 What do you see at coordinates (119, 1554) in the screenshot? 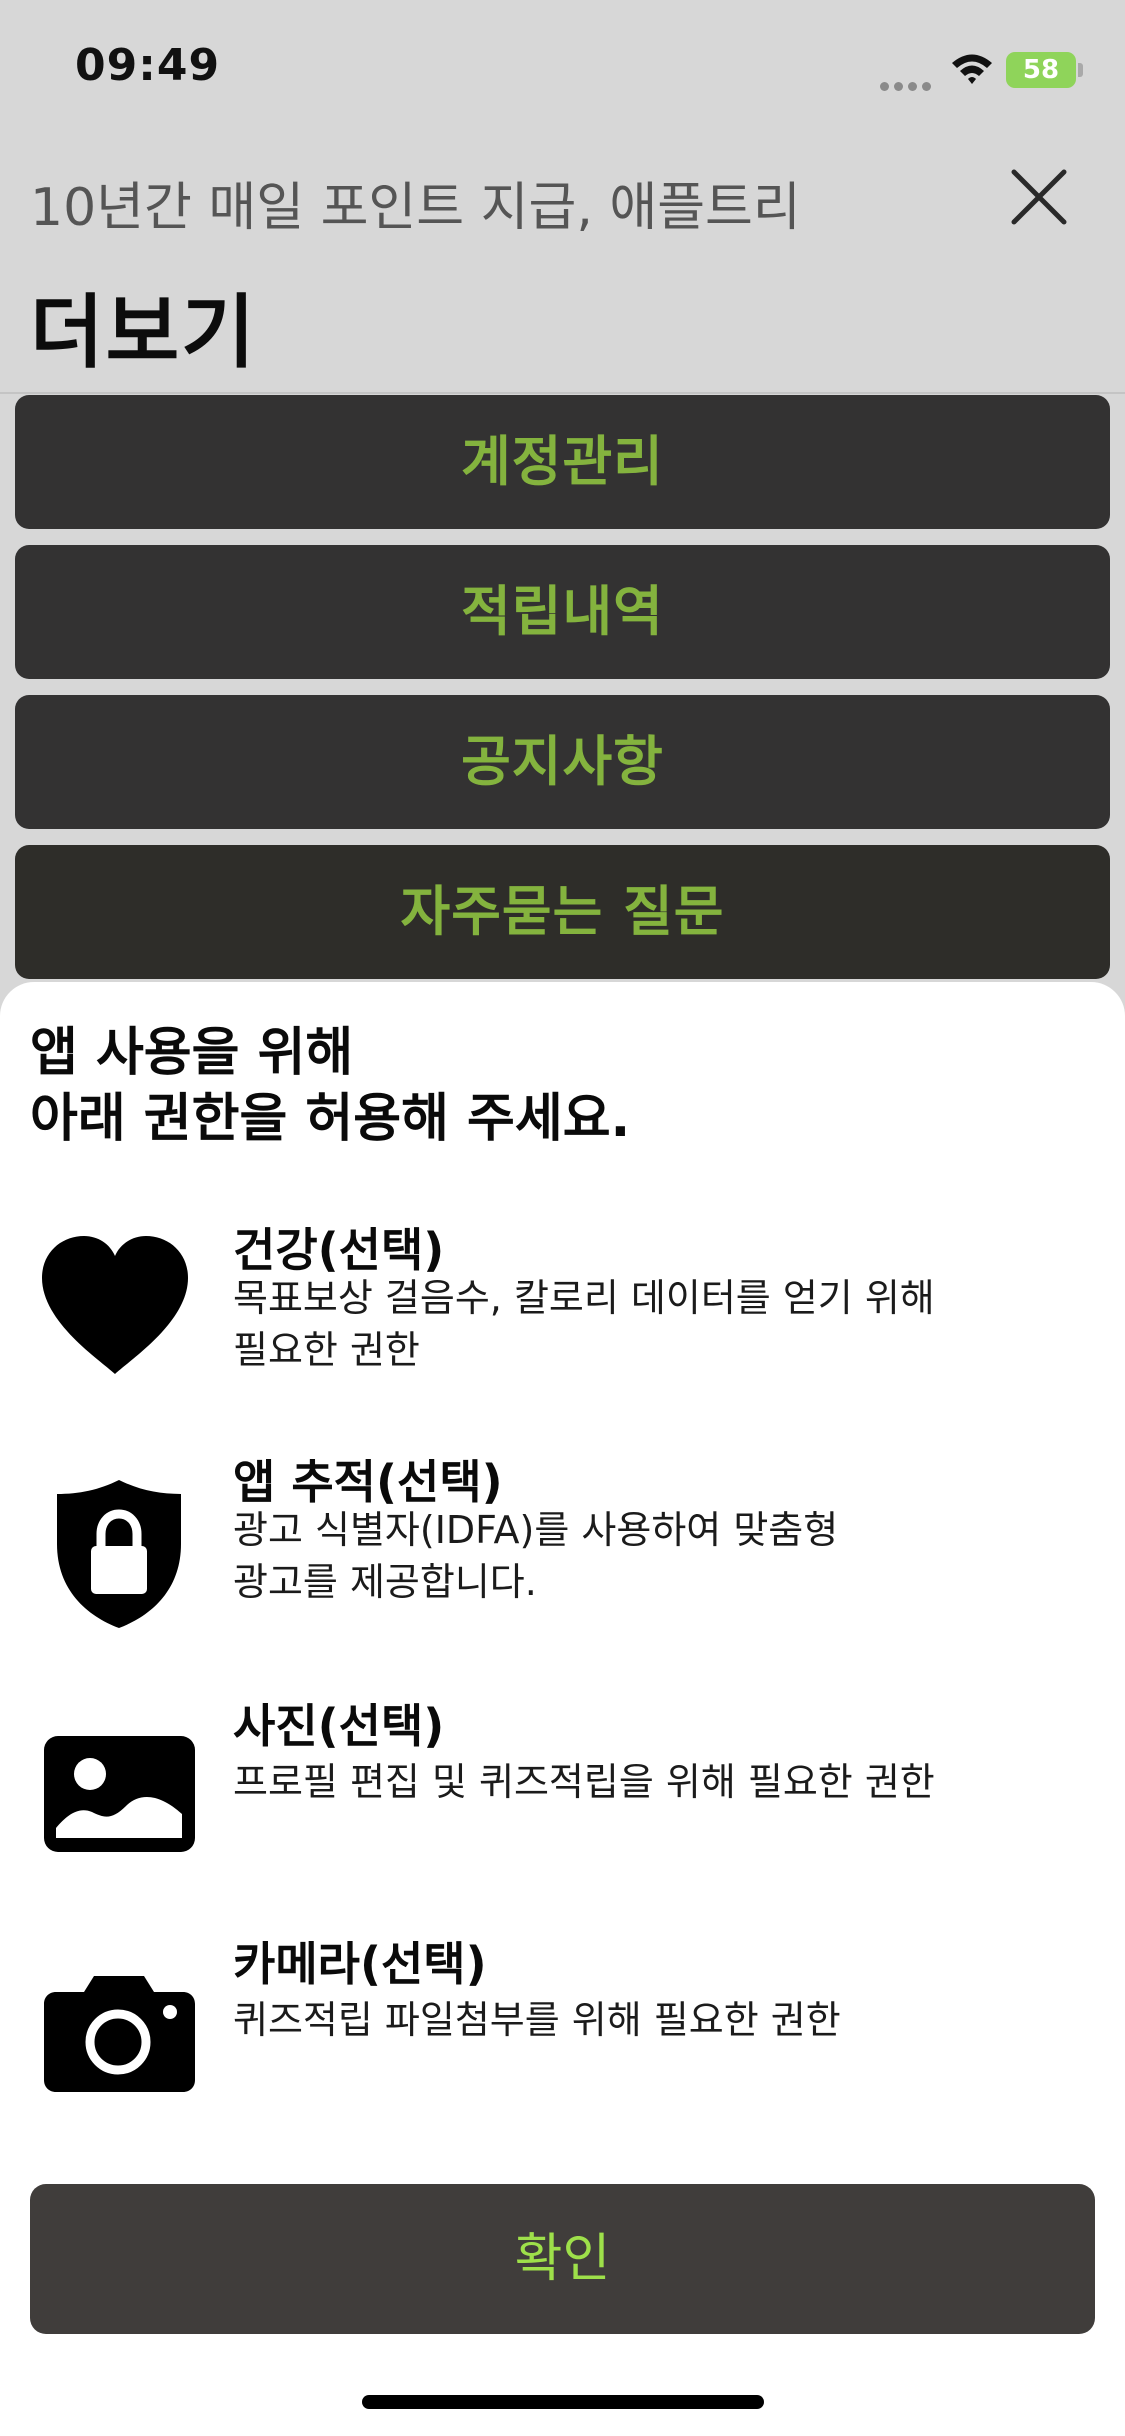
I see `shield-lock-icon` at bounding box center [119, 1554].